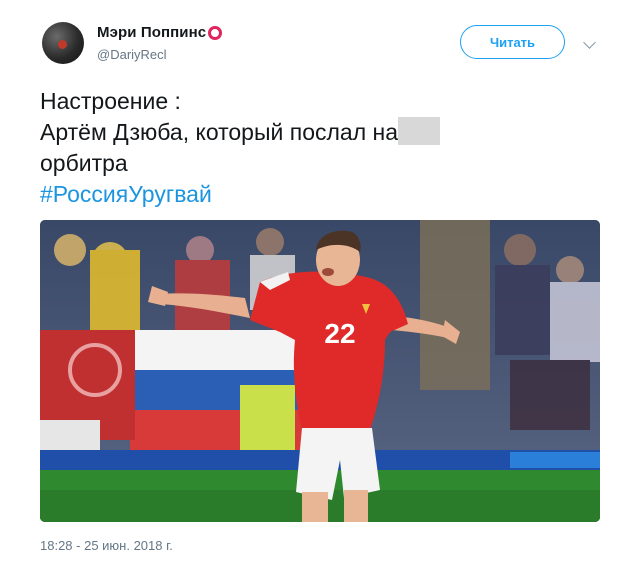 This screenshot has height=563, width=637. I want to click on tweet-text-line-3: орбитра, so click(84, 163).